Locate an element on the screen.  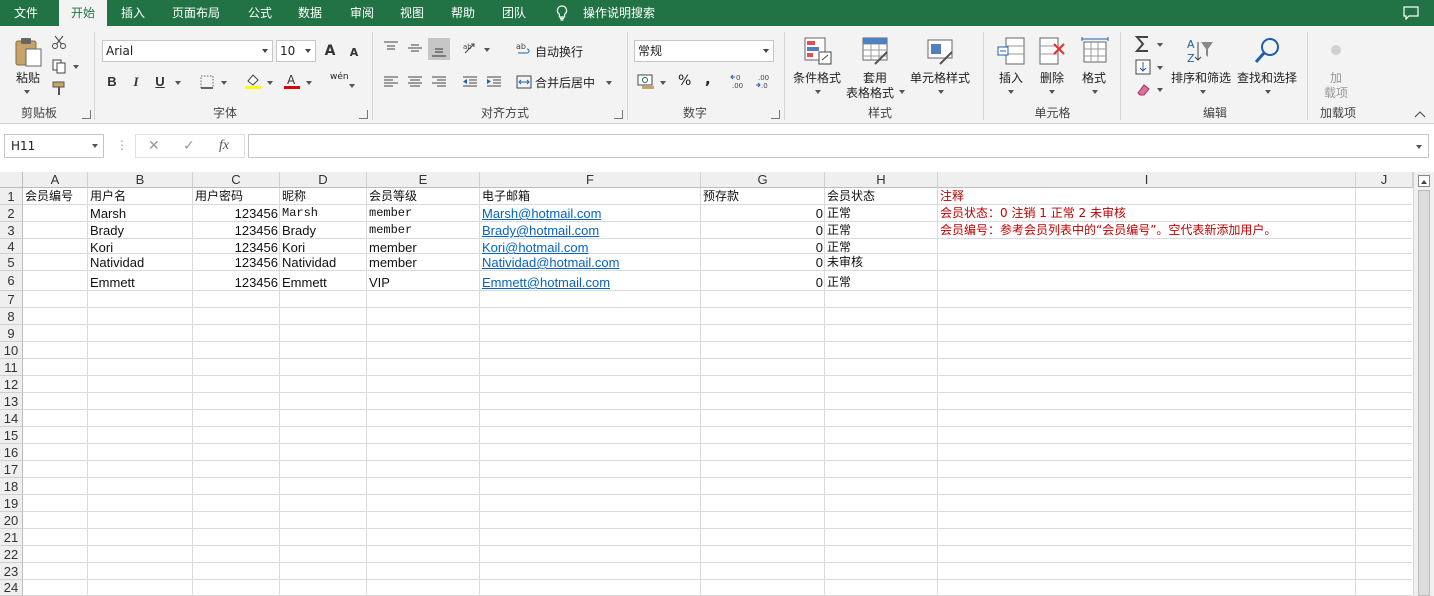
orientation-dropdown-icon is located at coordinates (487, 50).